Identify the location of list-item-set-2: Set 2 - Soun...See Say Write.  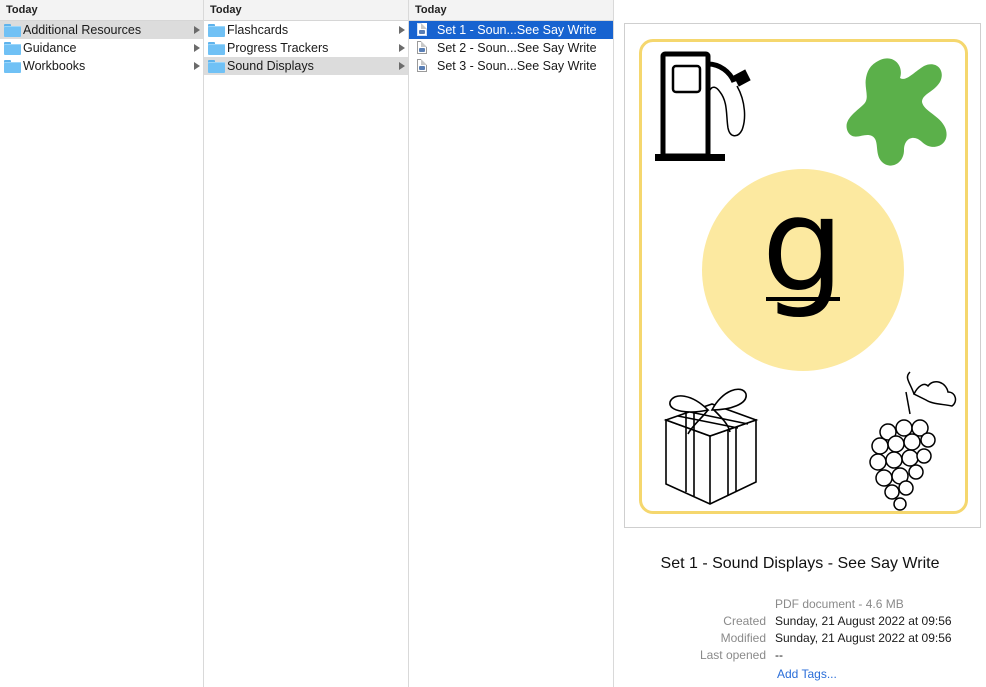
(511, 48).